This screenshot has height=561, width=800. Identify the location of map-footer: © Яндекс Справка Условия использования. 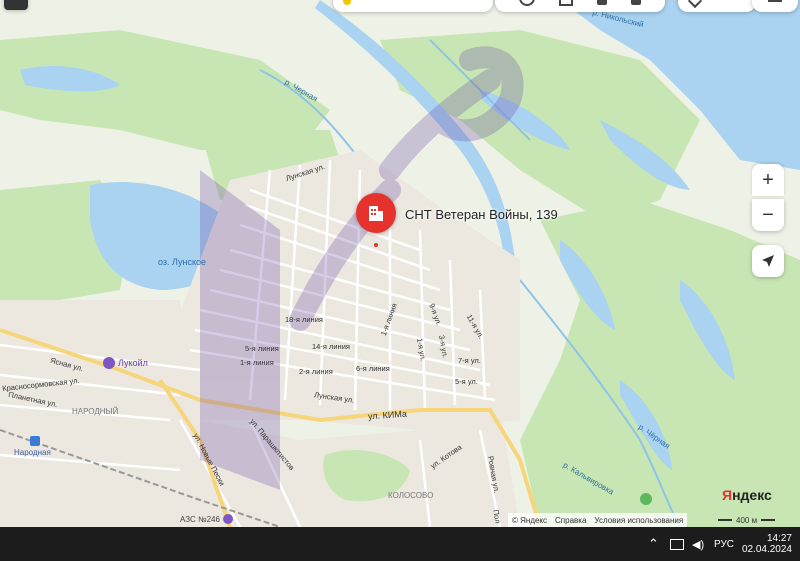
(598, 520).